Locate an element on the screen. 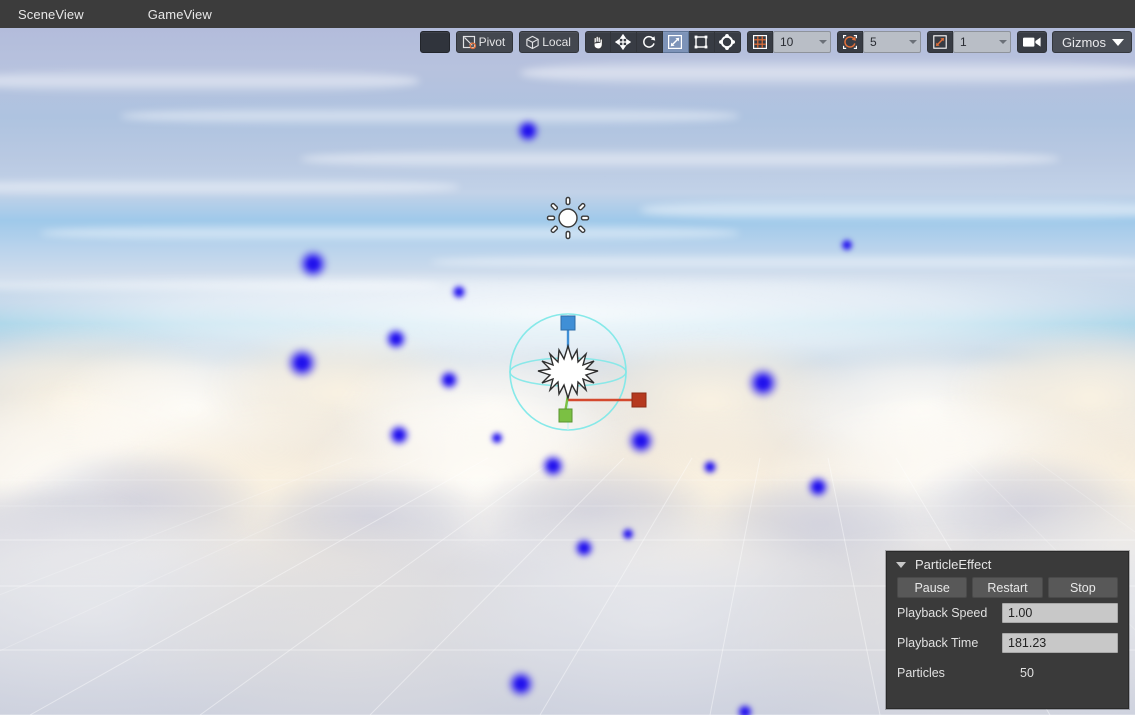 Image resolution: width=1135 pixels, height=715 pixels. tab-gameview-label: GameView is located at coordinates (179, 14).